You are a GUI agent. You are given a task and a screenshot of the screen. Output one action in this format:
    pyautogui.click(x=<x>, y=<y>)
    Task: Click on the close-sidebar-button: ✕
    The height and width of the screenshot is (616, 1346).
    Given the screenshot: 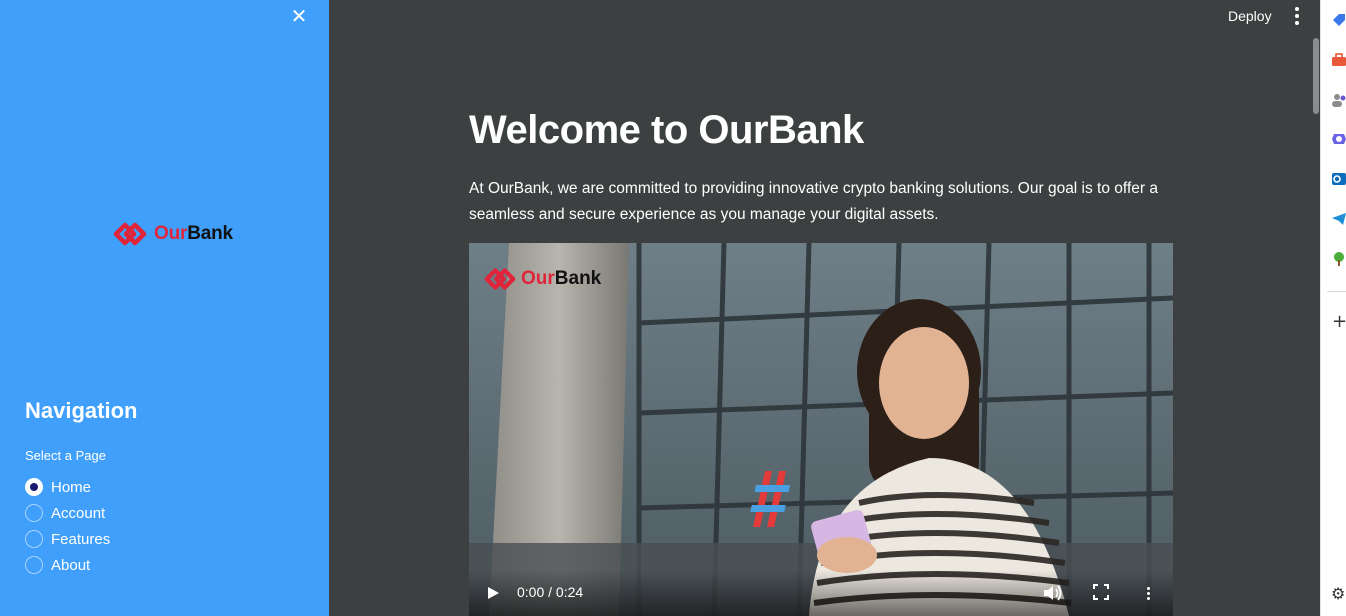 What is the action you would take?
    pyautogui.click(x=299, y=16)
    